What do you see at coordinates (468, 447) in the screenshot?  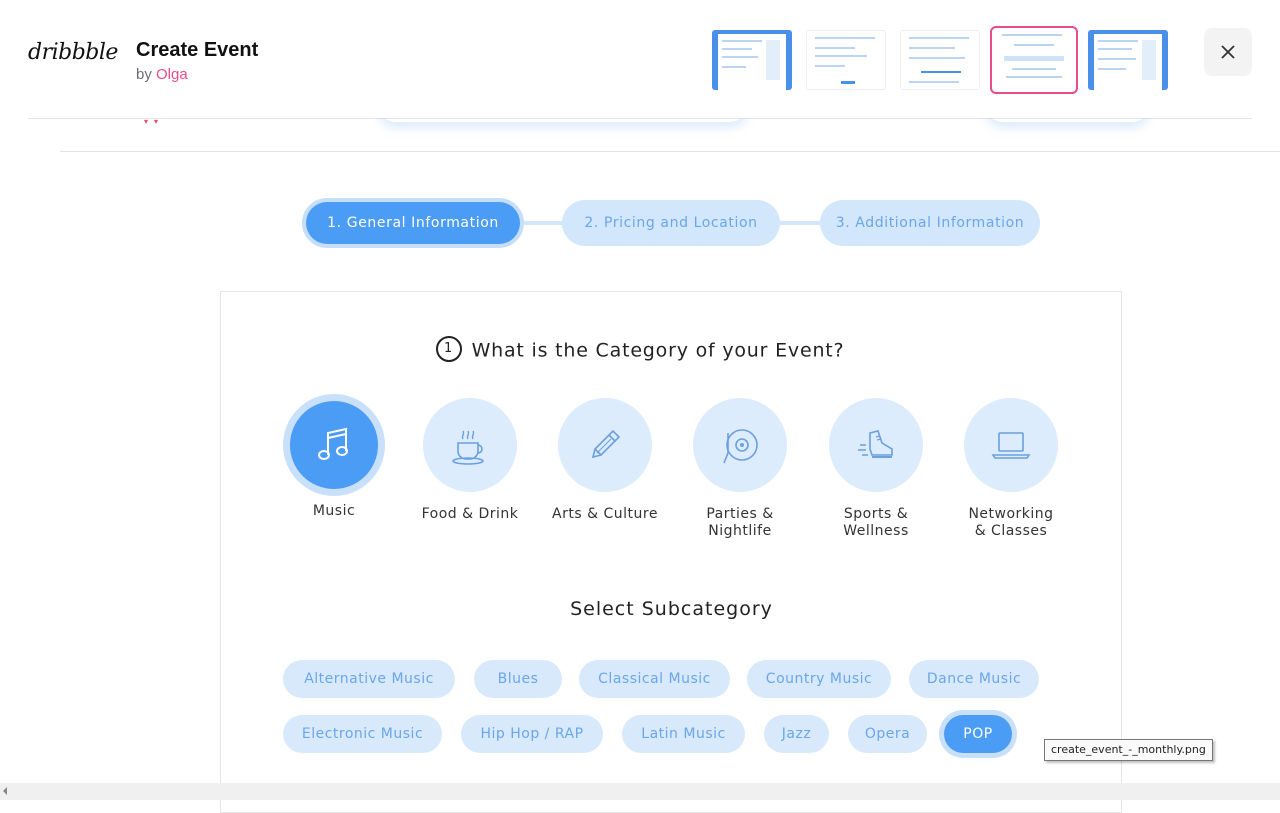 I see `coffee-cup-icon` at bounding box center [468, 447].